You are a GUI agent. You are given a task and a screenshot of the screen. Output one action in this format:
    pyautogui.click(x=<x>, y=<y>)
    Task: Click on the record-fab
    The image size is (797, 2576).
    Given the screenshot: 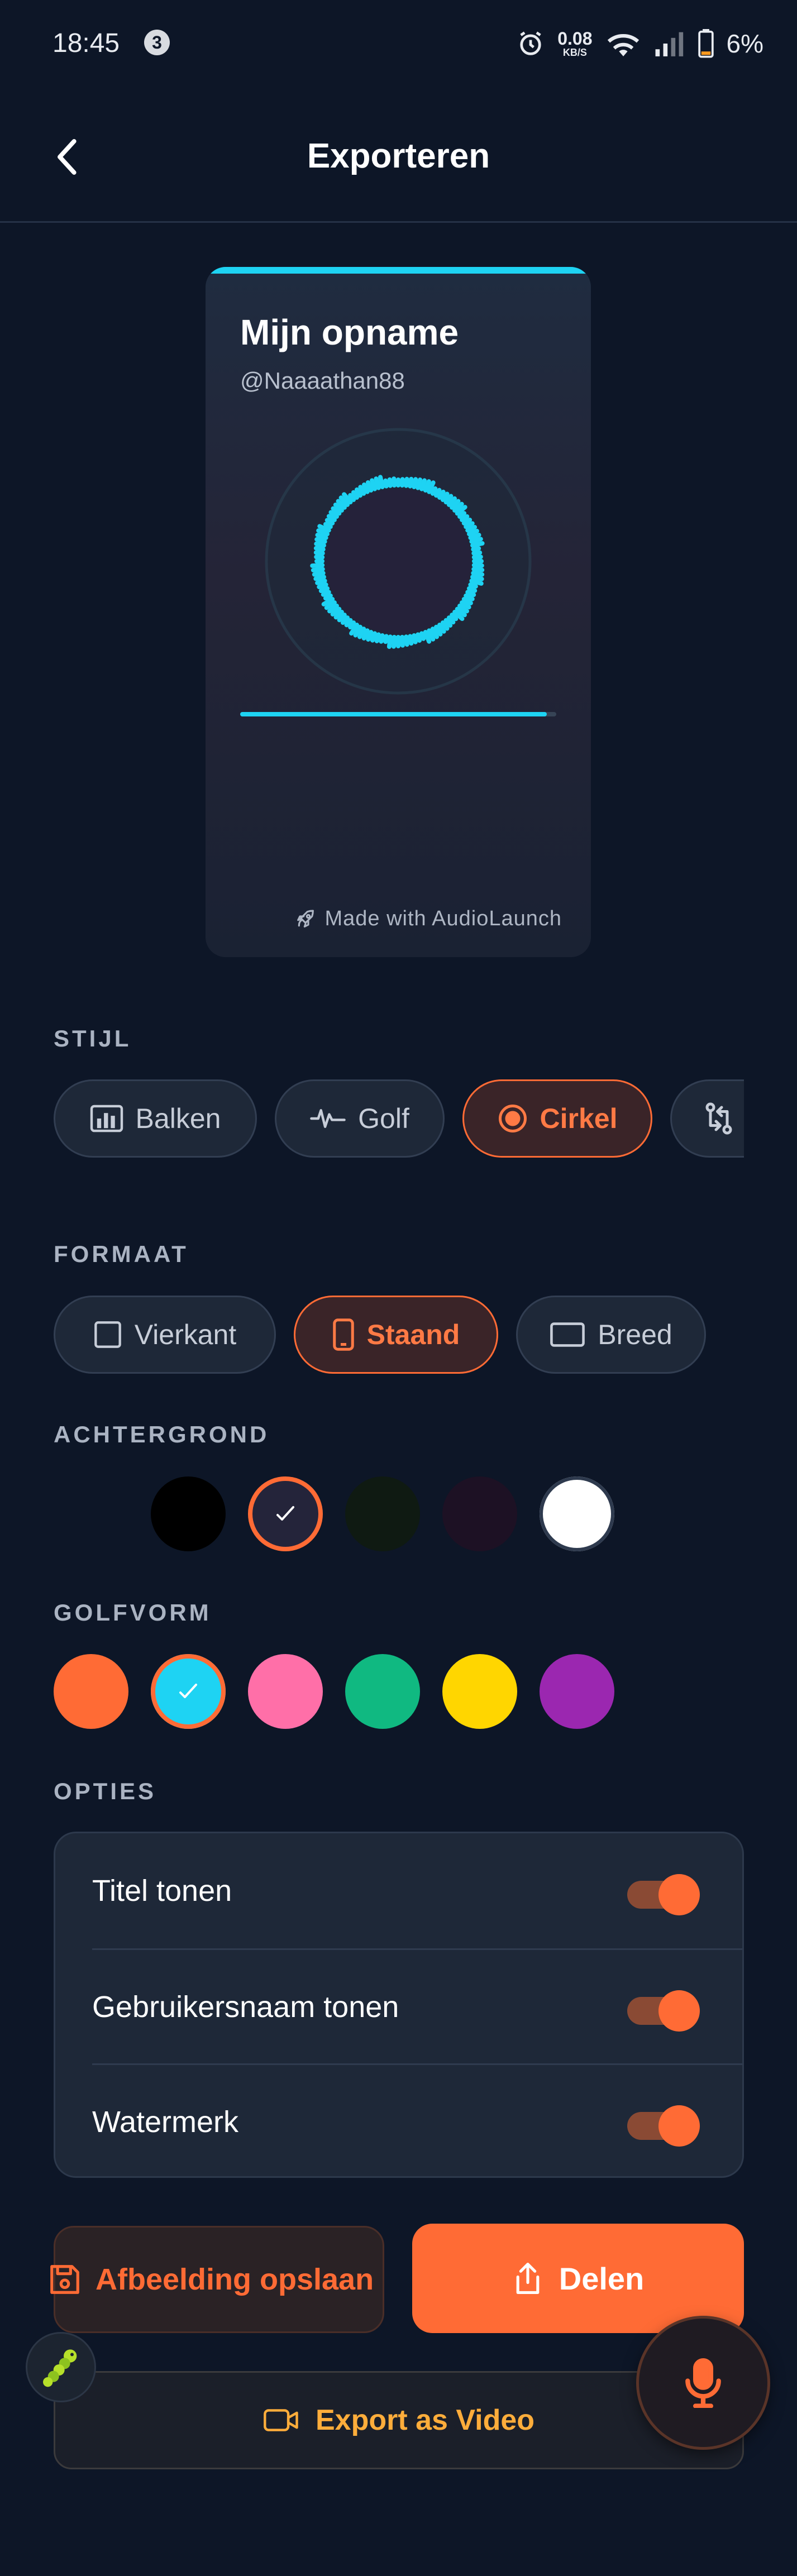 What is the action you would take?
    pyautogui.click(x=703, y=2383)
    